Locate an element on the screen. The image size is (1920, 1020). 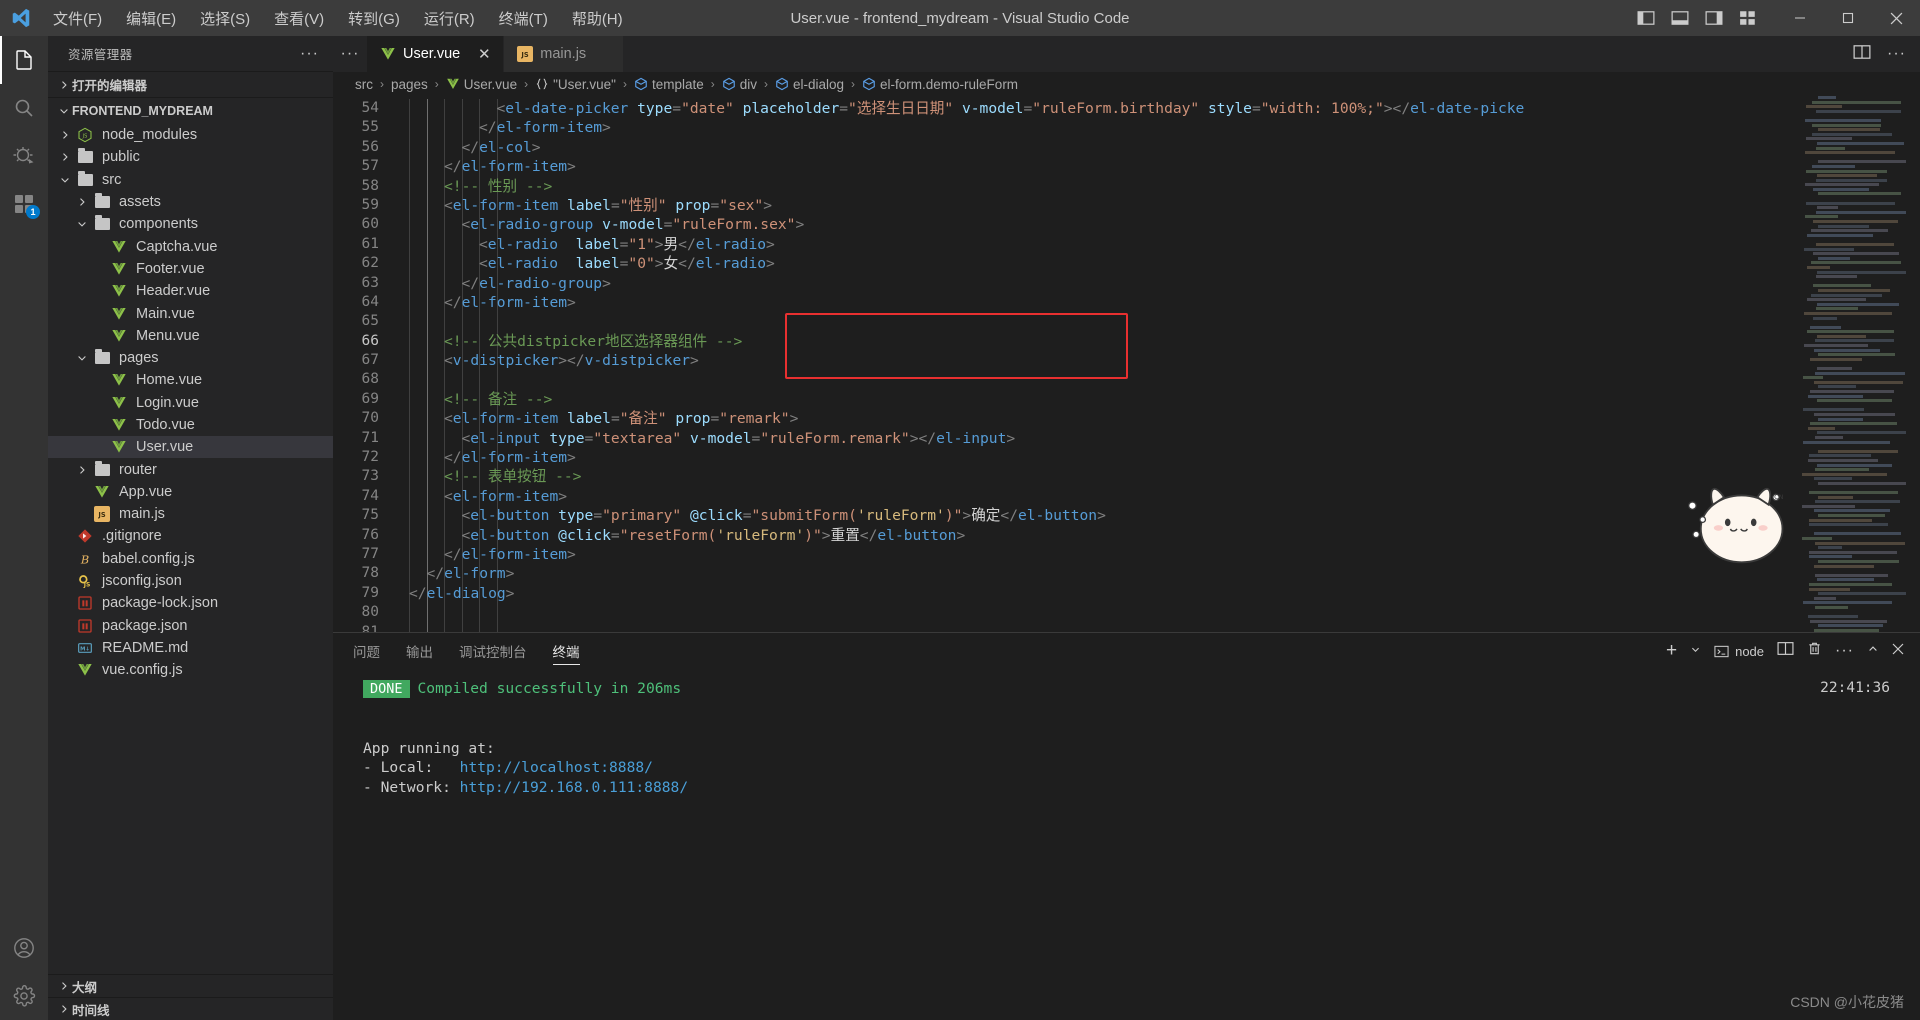
code-line: </el-radio-group> is located at coordinates (1160, 297).